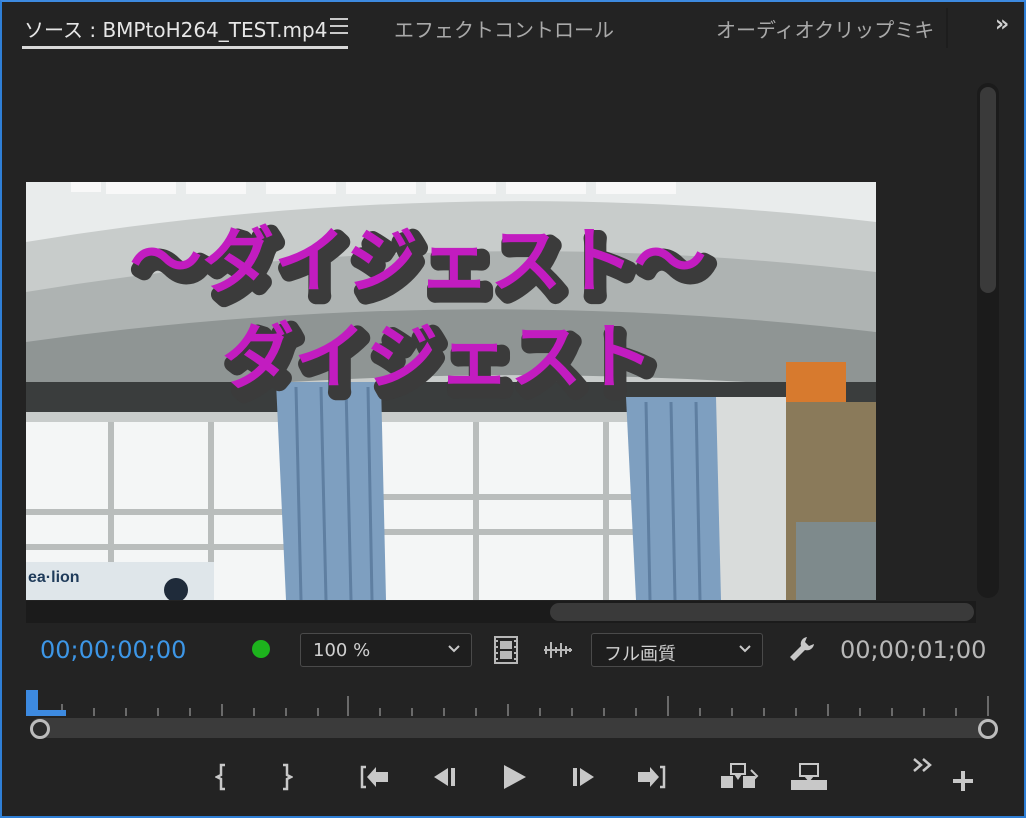 This screenshot has width=1026, height=818. Describe the element at coordinates (988, 729) in the screenshot. I see `out-range-handle` at that location.